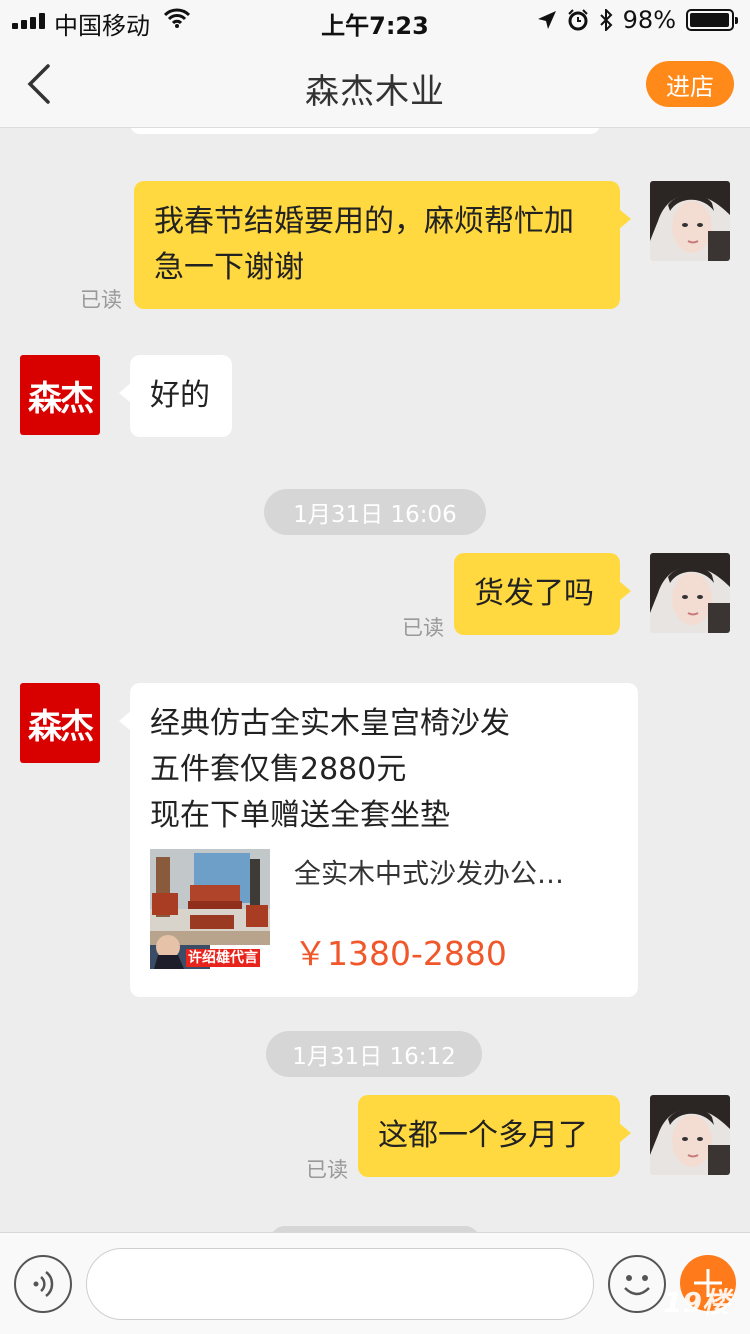 The image size is (750, 1334). Describe the element at coordinates (364, 244) in the screenshot. I see `message-text: 我春节结婚要用的，麻烦帮忙加急一下谢谢` at that location.